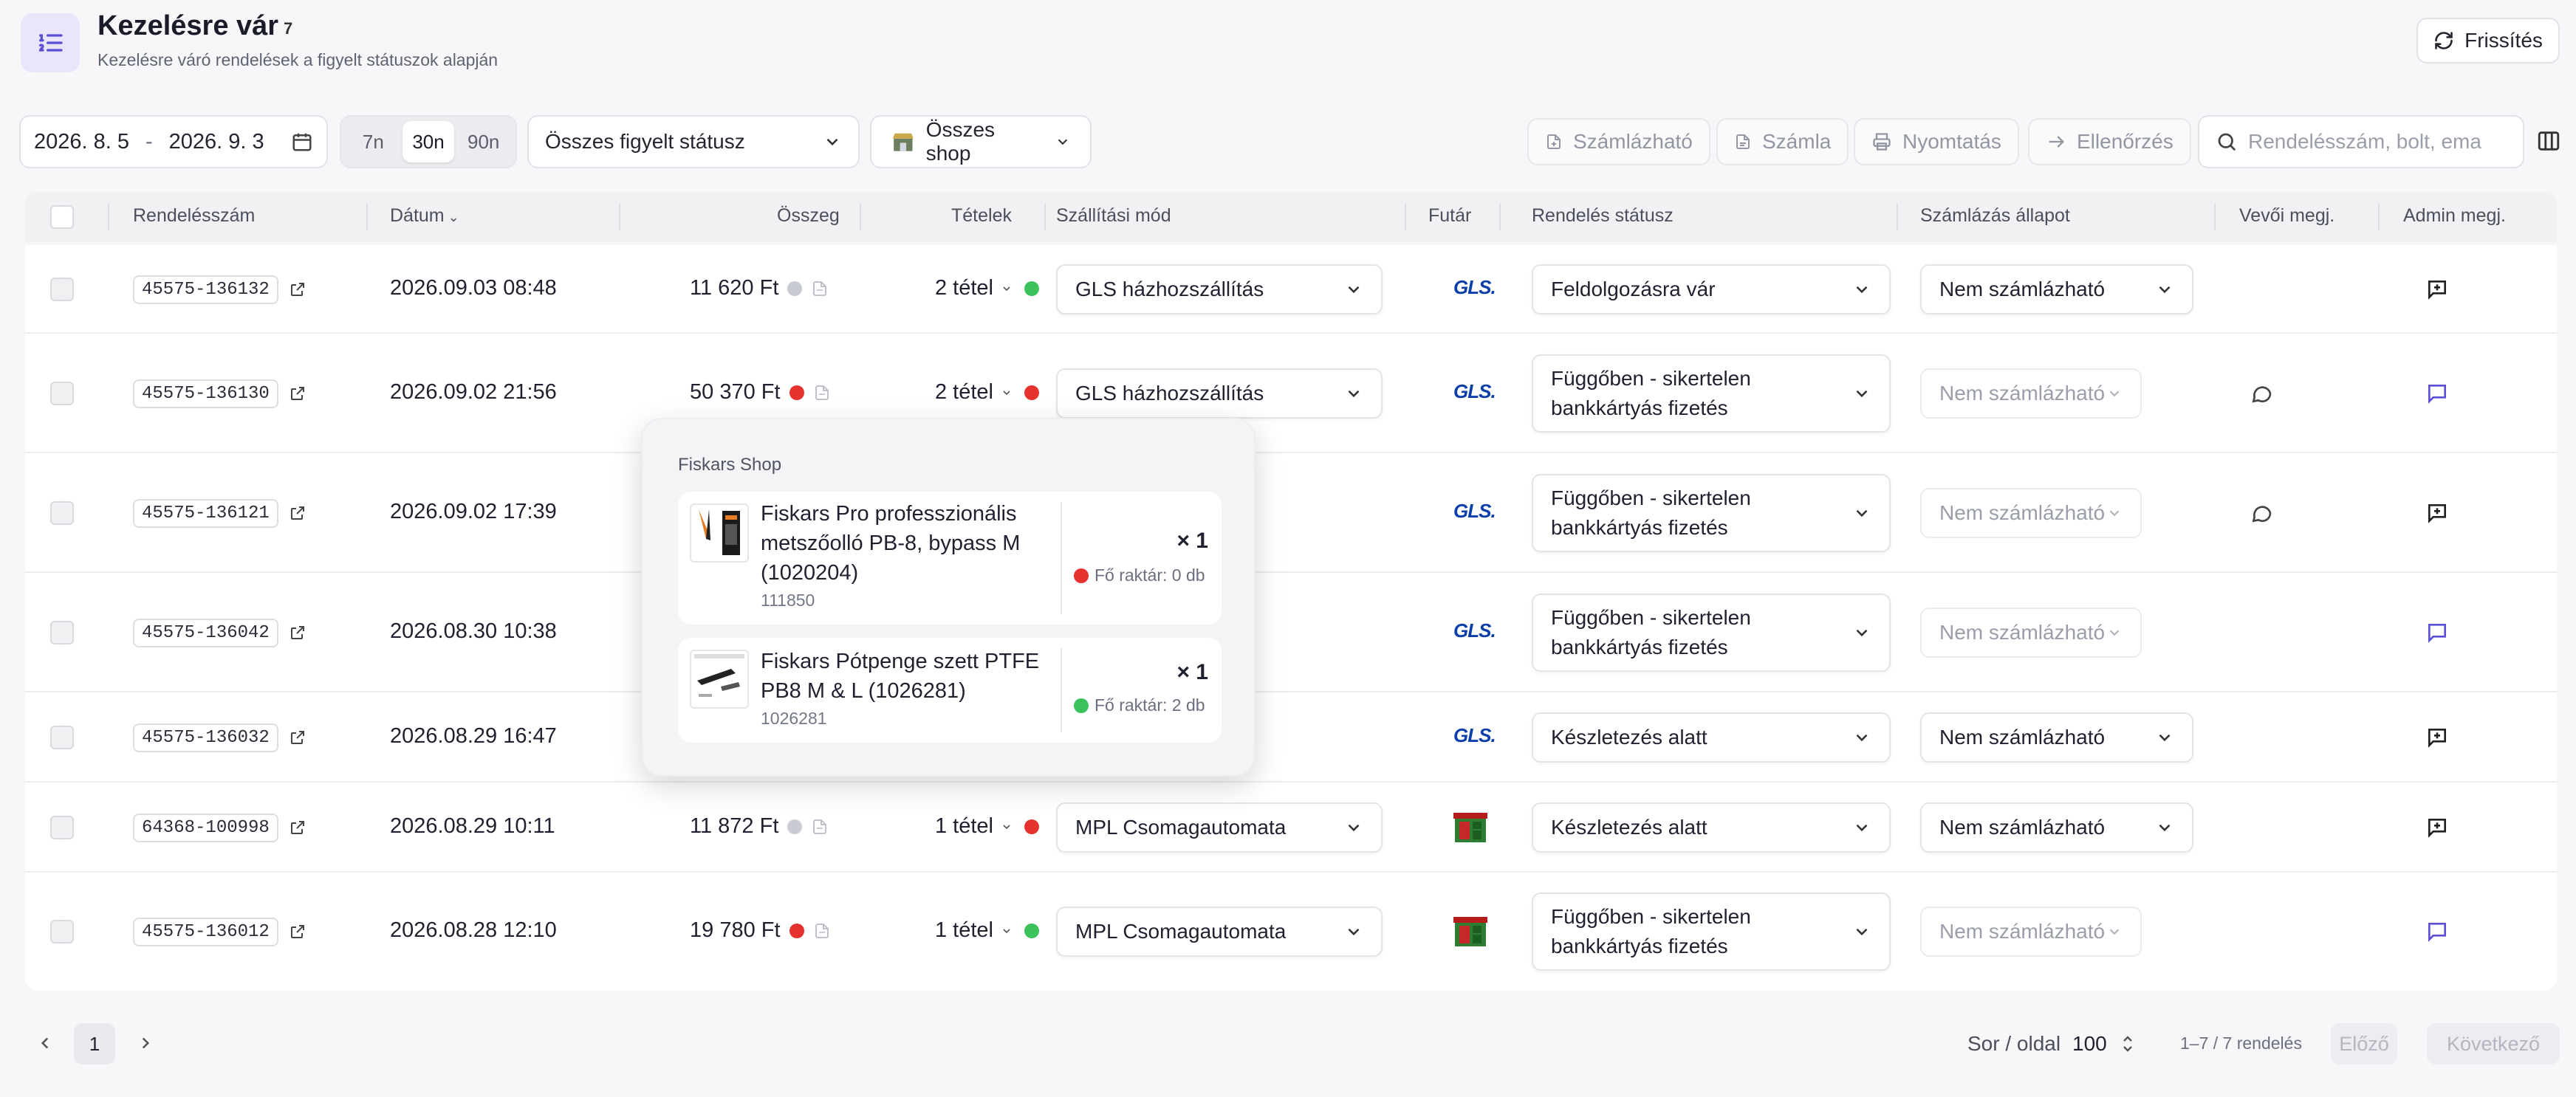 The height and width of the screenshot is (1097, 2576). Describe the element at coordinates (173, 141) in the screenshot. I see `date-range-picker: 2026. 8. 5 - 2026. 9. 3` at that location.